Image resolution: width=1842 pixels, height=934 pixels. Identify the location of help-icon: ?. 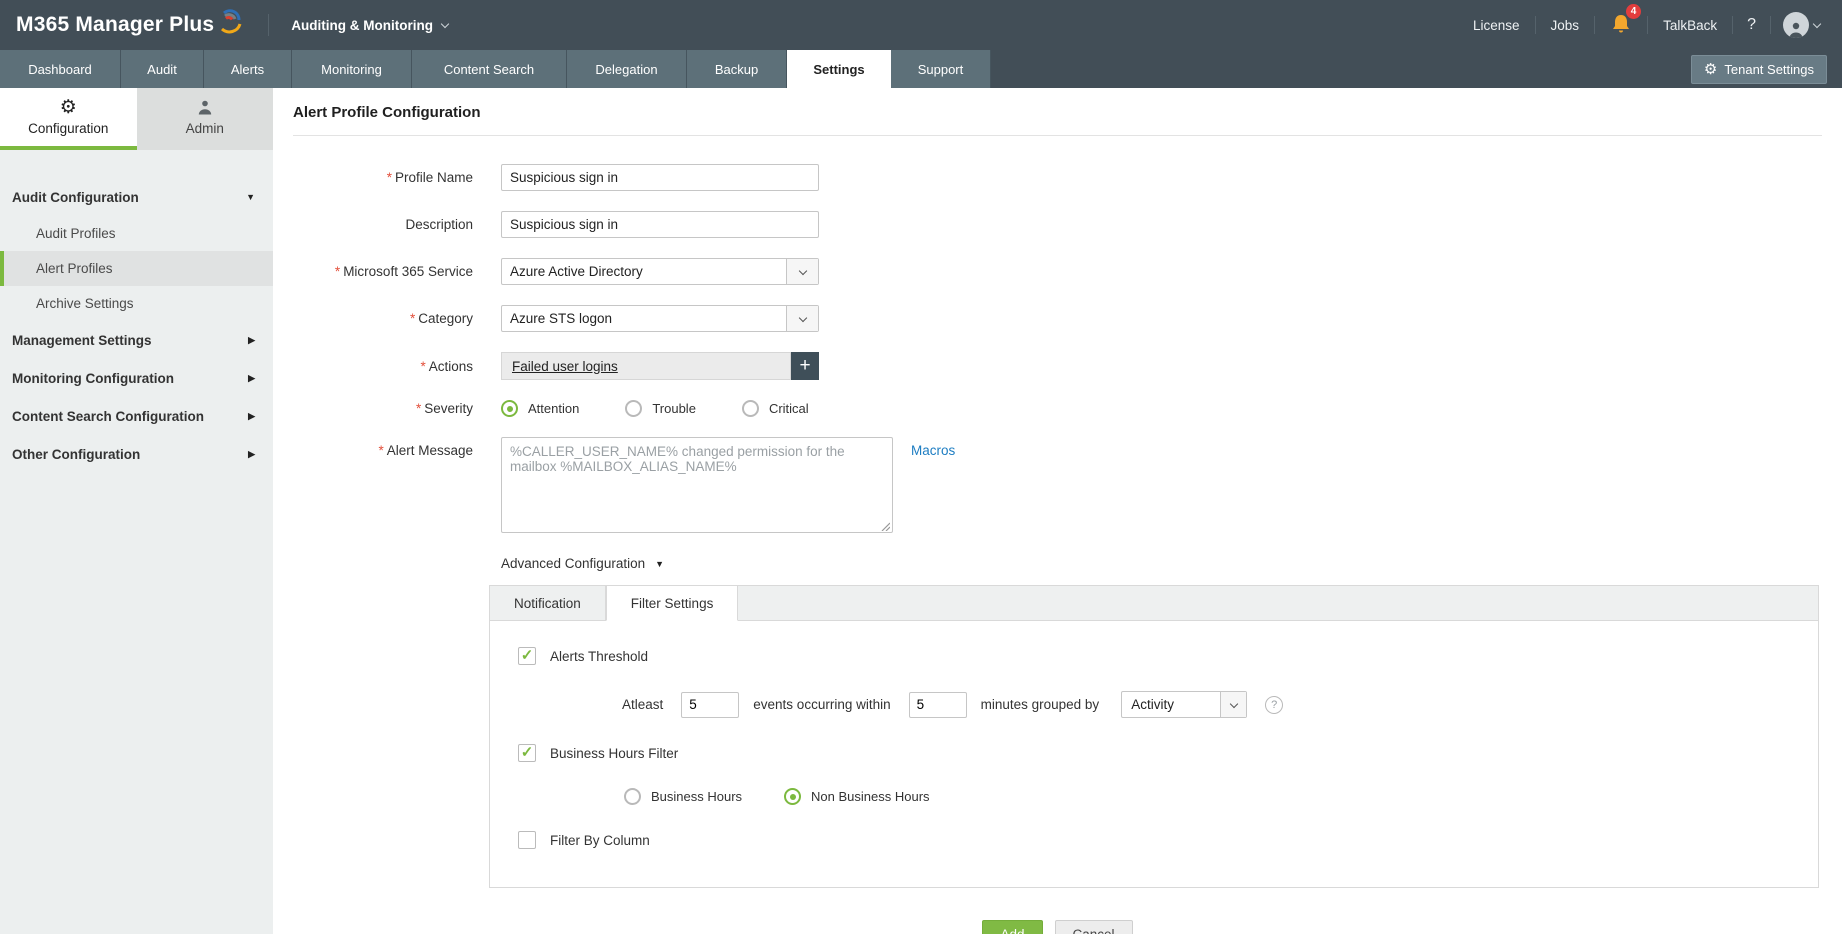
(1751, 25).